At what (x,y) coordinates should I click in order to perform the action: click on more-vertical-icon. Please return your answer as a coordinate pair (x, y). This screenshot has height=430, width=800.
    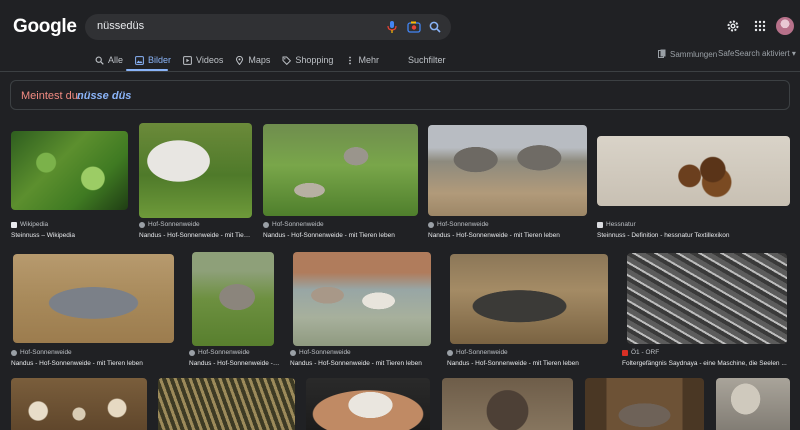
    Looking at the image, I should click on (349, 60).